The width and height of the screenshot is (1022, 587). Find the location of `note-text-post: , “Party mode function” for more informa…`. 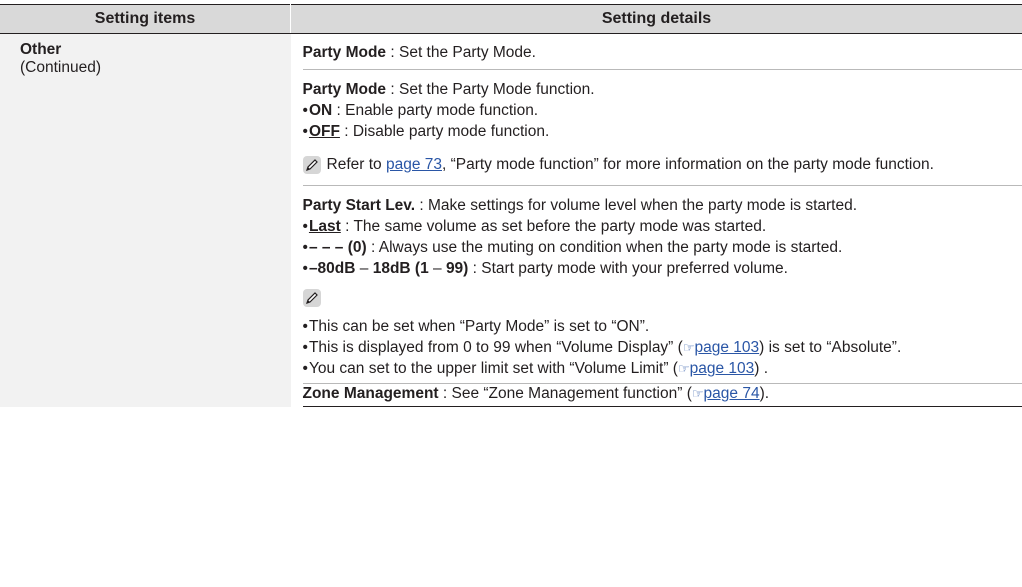

note-text-post: , “Party mode function” for more informa… is located at coordinates (687, 164).